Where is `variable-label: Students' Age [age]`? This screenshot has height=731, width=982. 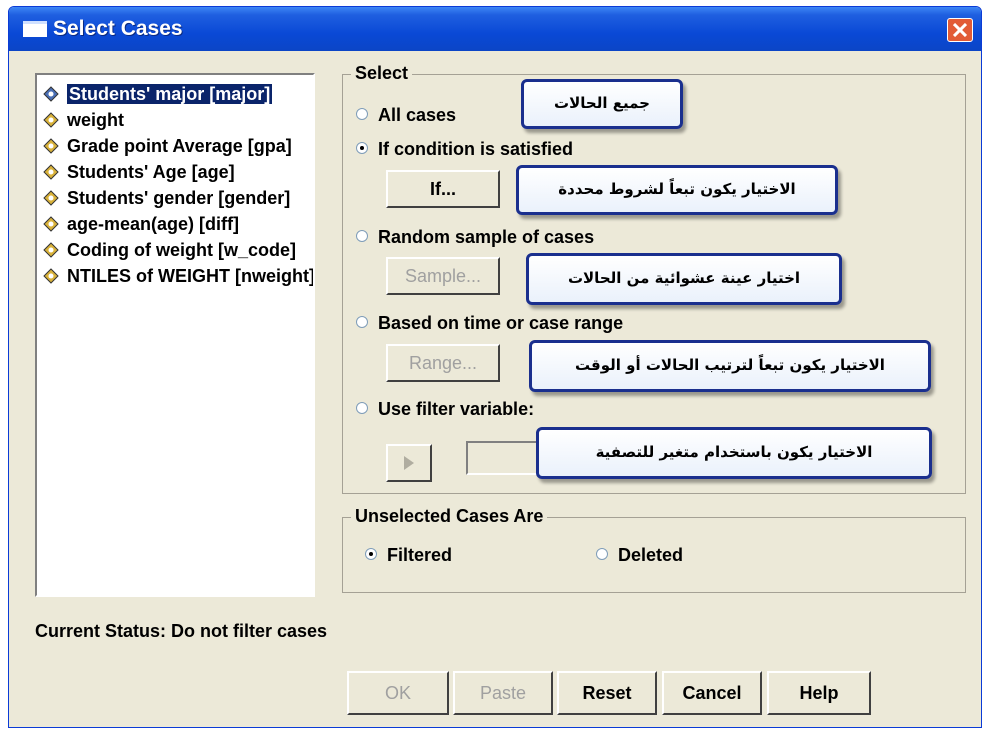
variable-label: Students' Age [age] is located at coordinates (151, 172).